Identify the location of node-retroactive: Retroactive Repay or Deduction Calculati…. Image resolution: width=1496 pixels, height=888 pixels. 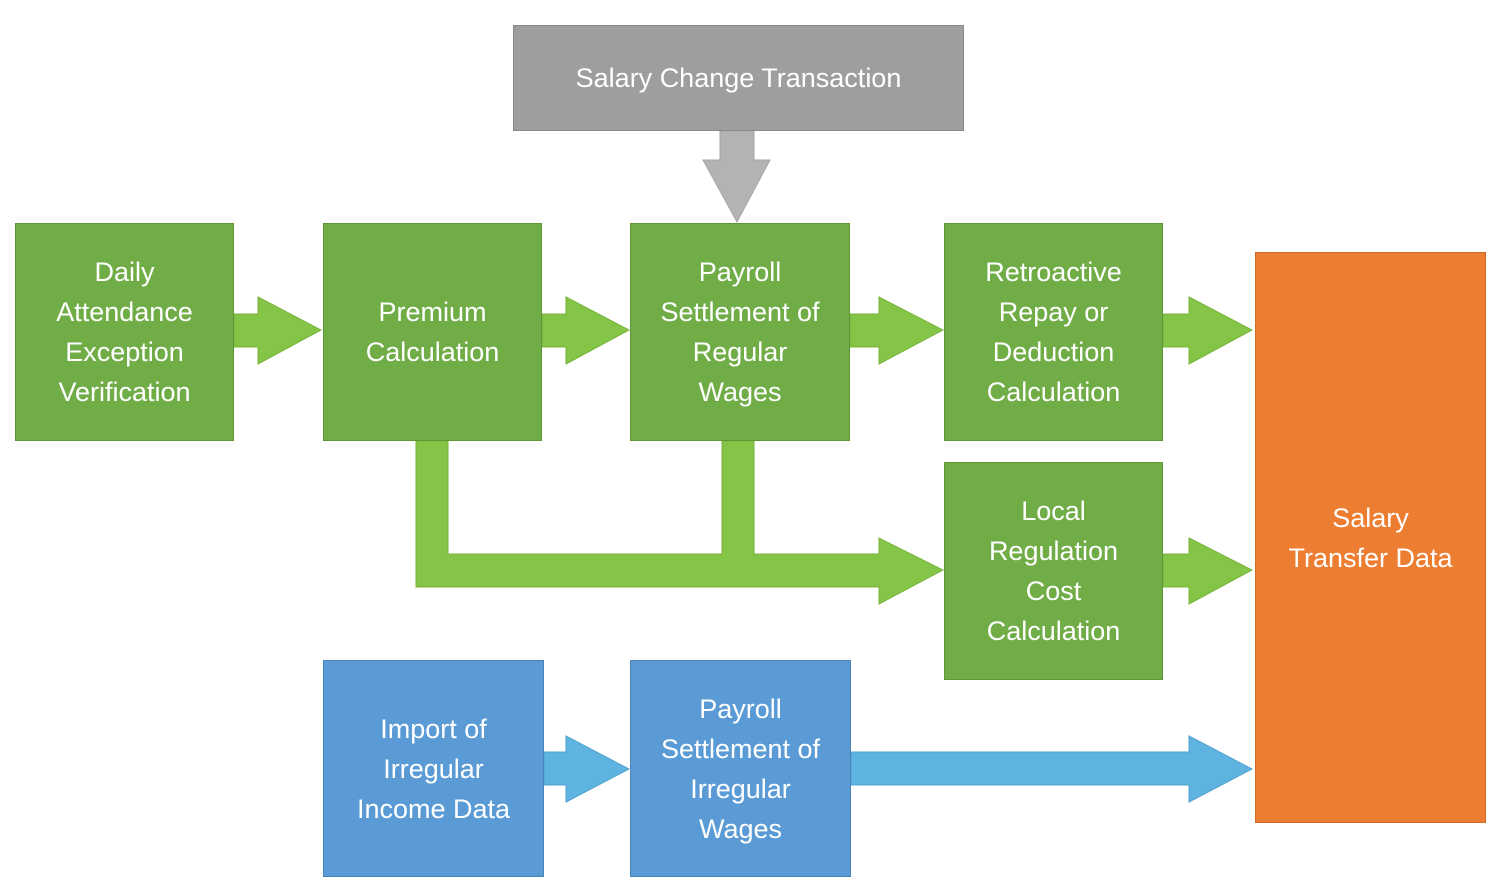
(1053, 332).